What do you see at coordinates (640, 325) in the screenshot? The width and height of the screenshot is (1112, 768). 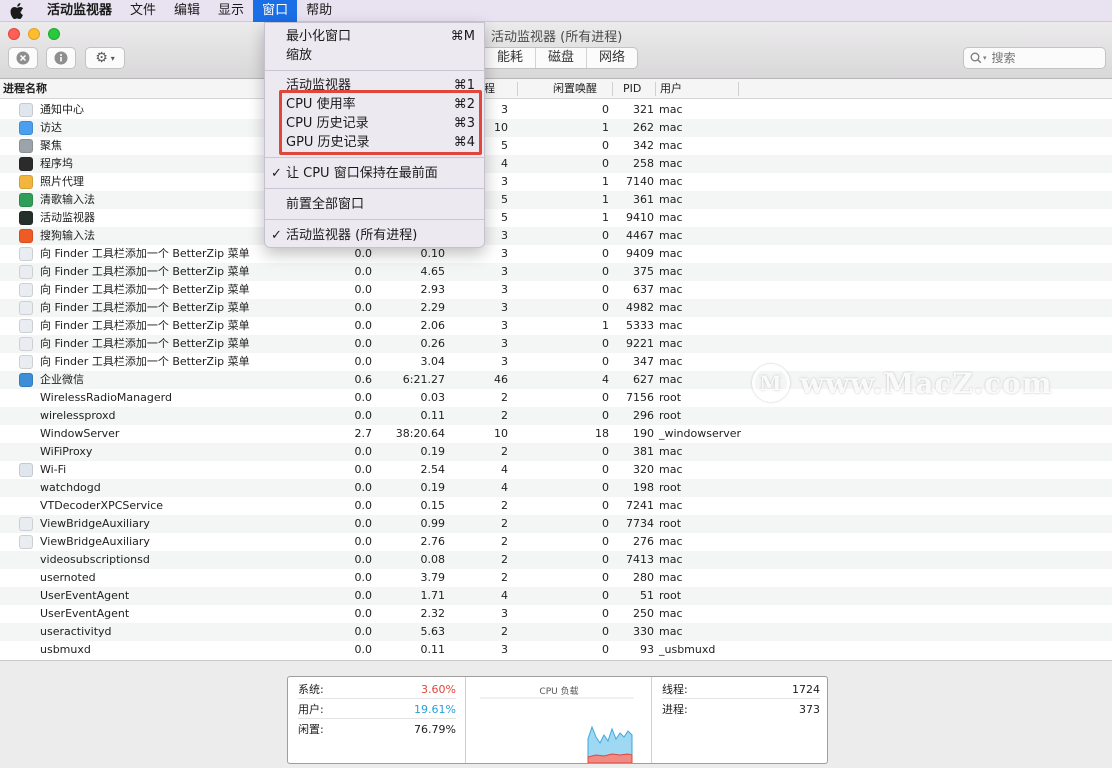 I see `pid: 5333` at bounding box center [640, 325].